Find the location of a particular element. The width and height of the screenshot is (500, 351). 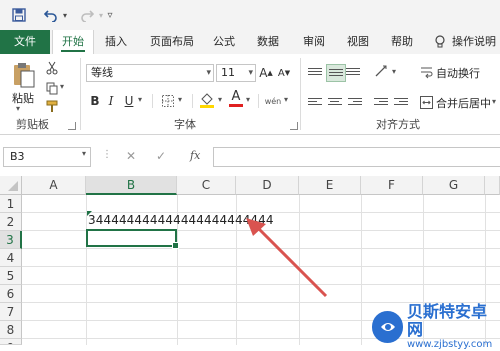

cancel-icon: ✕ is located at coordinates (131, 156).